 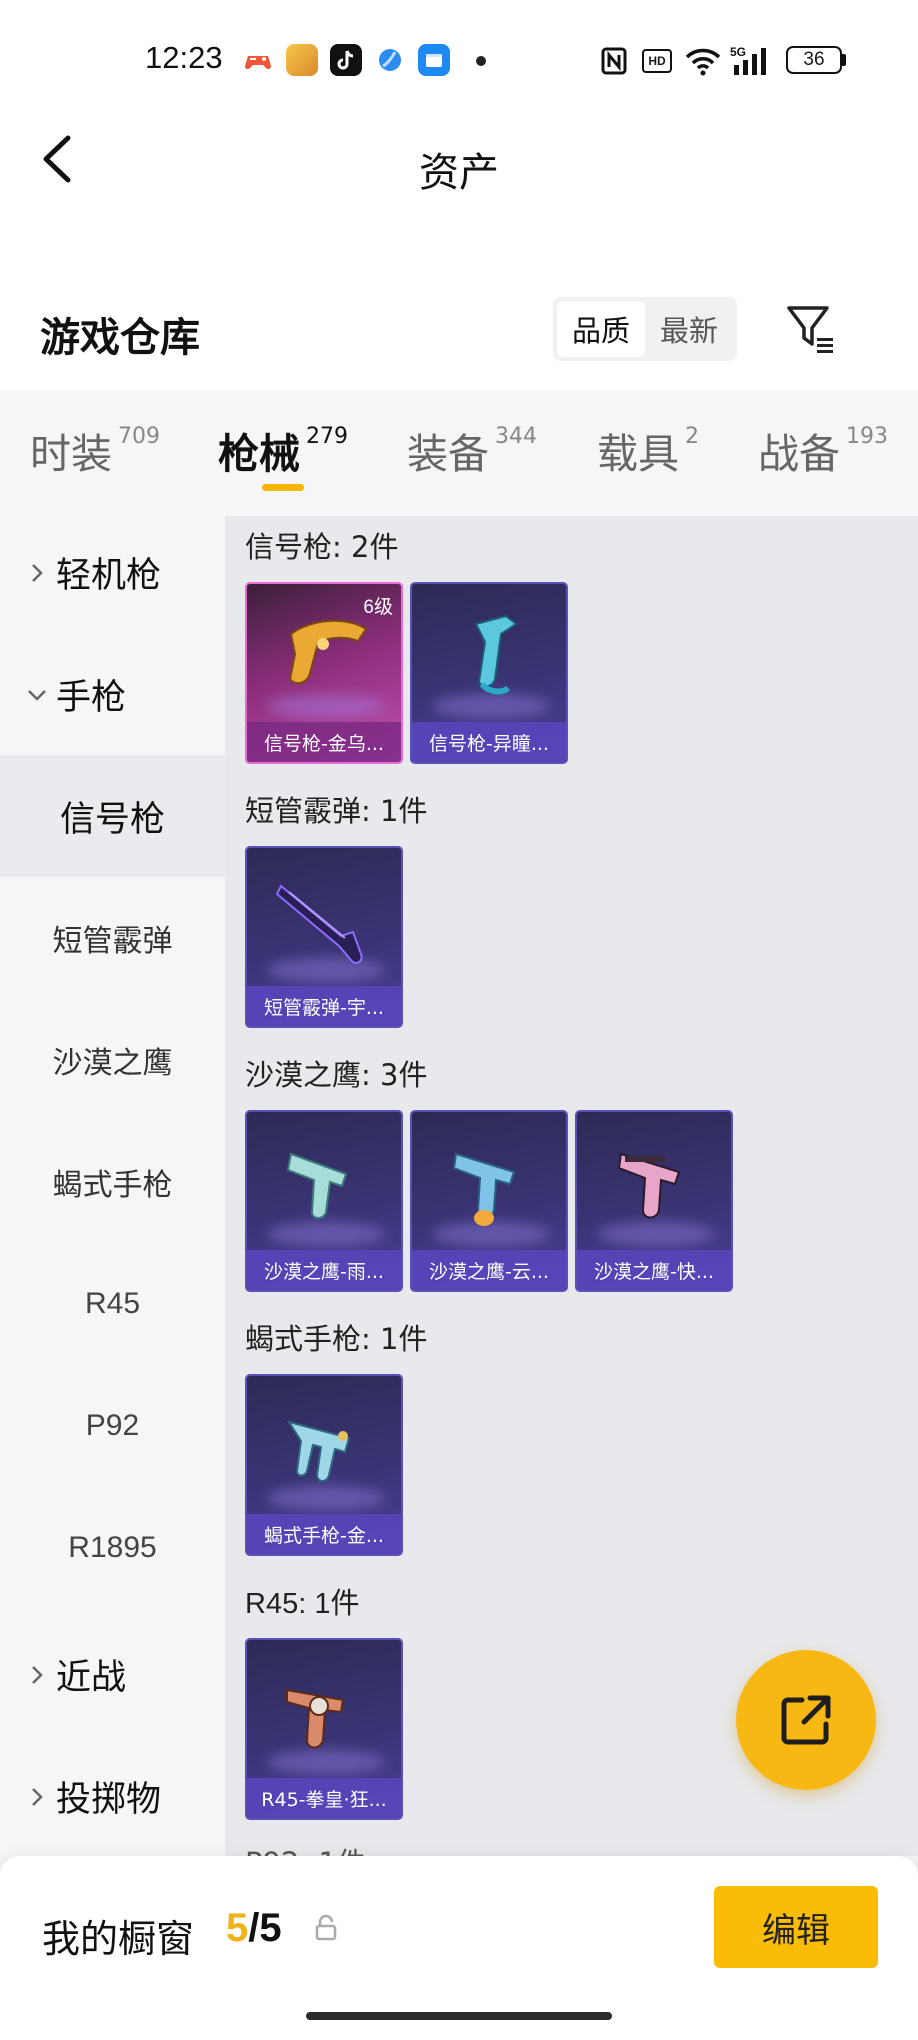 What do you see at coordinates (689, 329) in the screenshot?
I see `sort-newest-option: 最新` at bounding box center [689, 329].